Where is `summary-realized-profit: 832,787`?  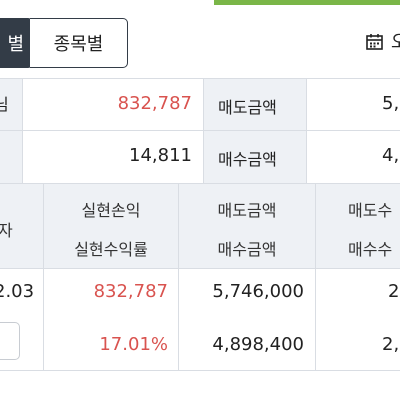
summary-realized-profit: 832,787 is located at coordinates (154, 103).